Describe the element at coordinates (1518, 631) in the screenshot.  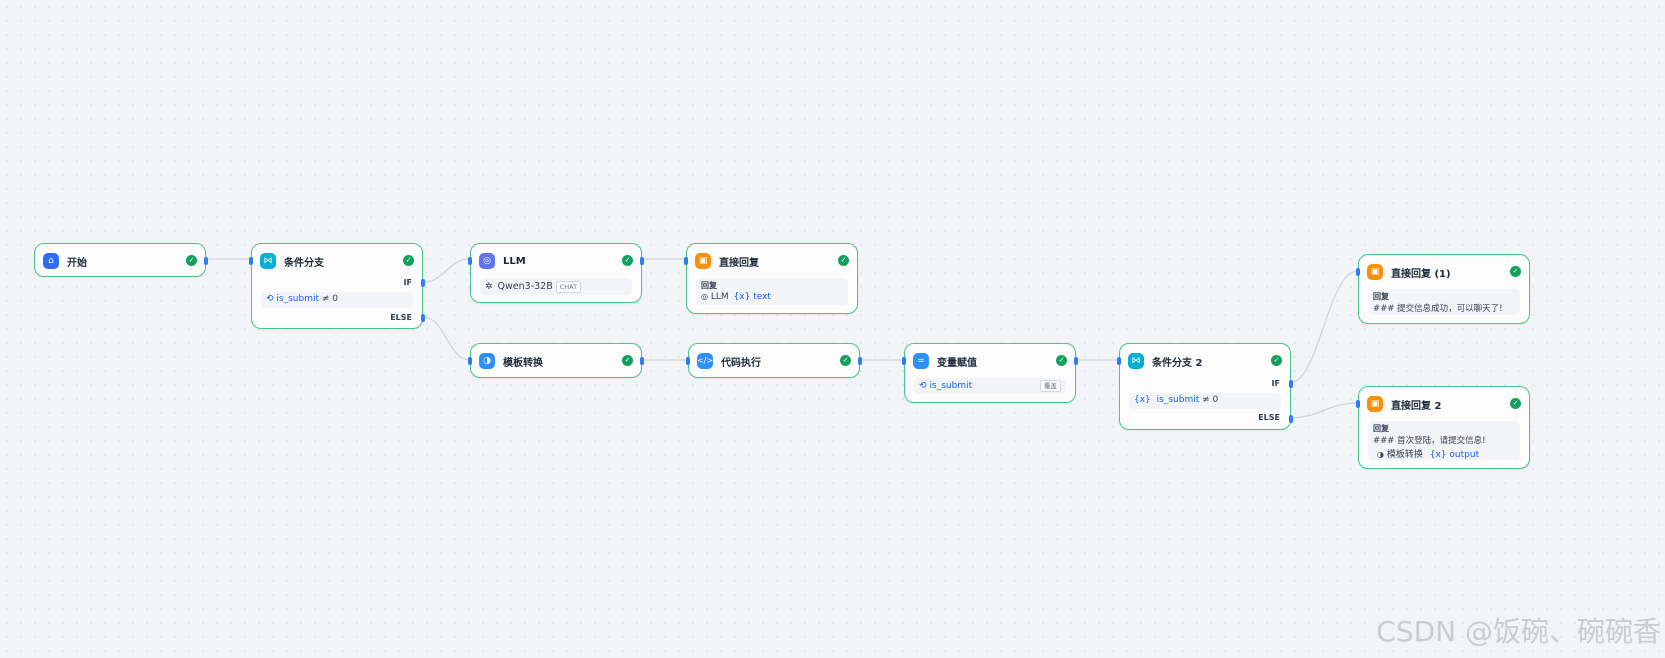
I see `watermark: CSDN @饭碗、碗碗香` at that location.